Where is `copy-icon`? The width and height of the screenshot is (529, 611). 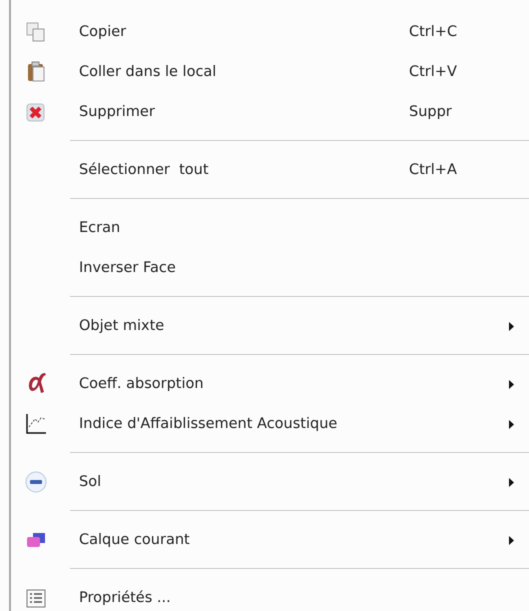
copy-icon is located at coordinates (36, 32).